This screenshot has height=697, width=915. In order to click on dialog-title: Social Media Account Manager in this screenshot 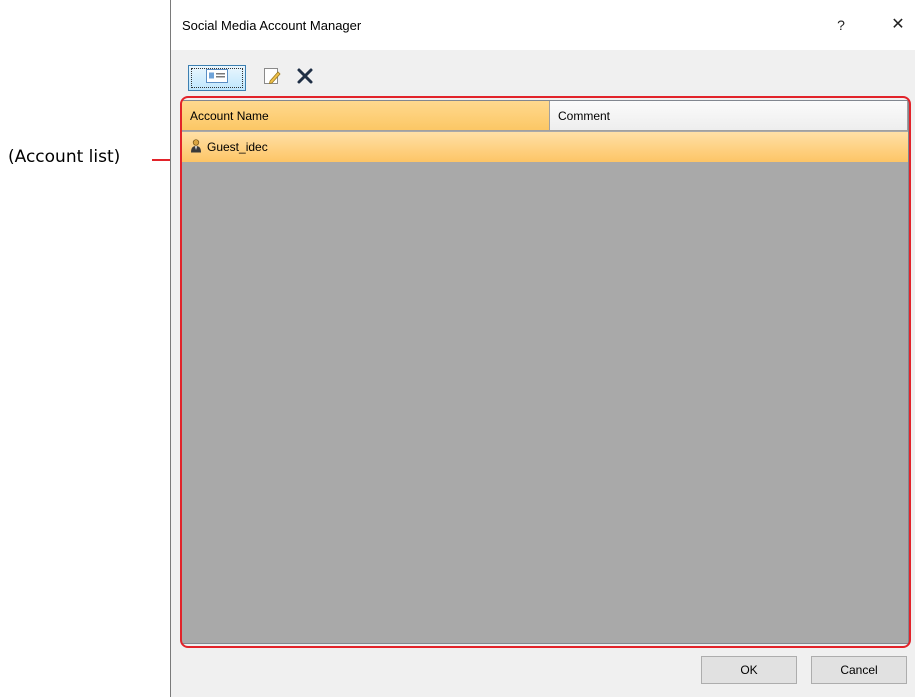, I will do `click(272, 25)`.